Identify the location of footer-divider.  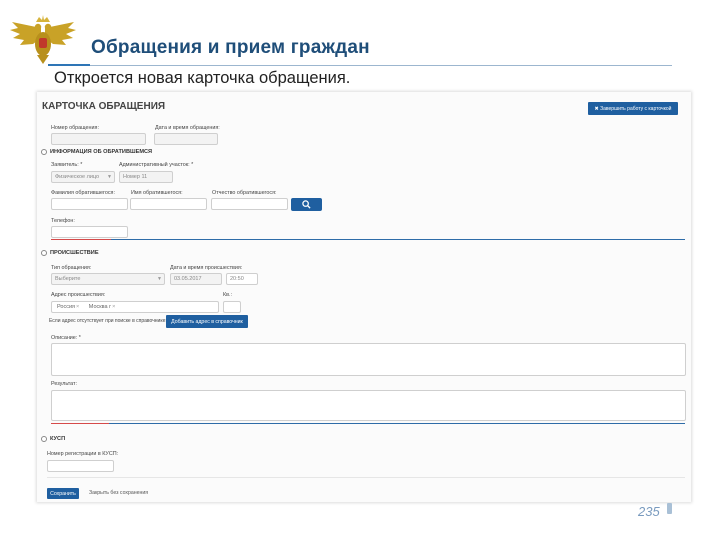
(366, 477).